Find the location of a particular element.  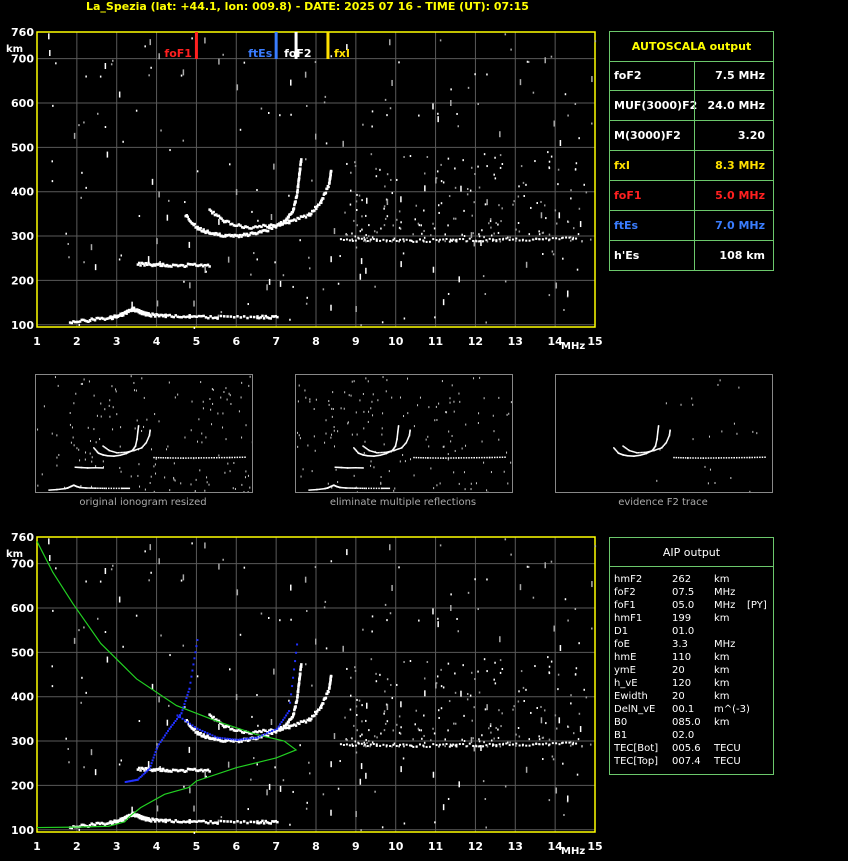

autoscala-value: 7.0 MHz is located at coordinates (740, 225).